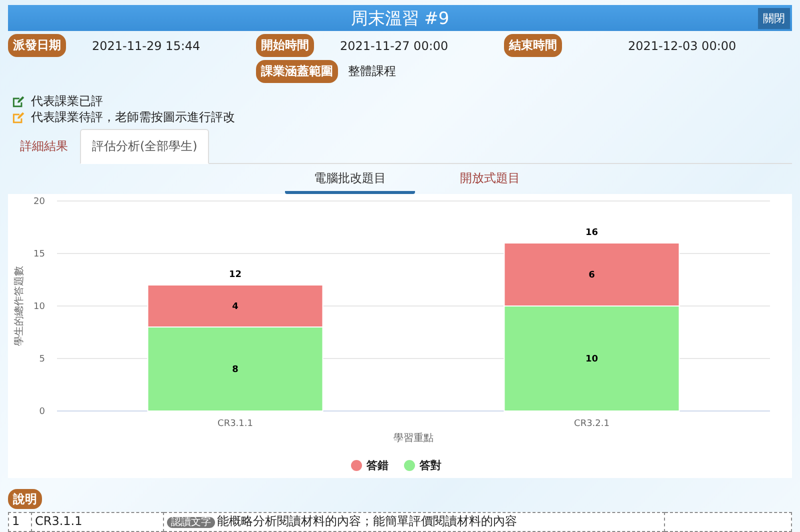  What do you see at coordinates (25, 499) in the screenshot?
I see `section-label: 說明` at bounding box center [25, 499].